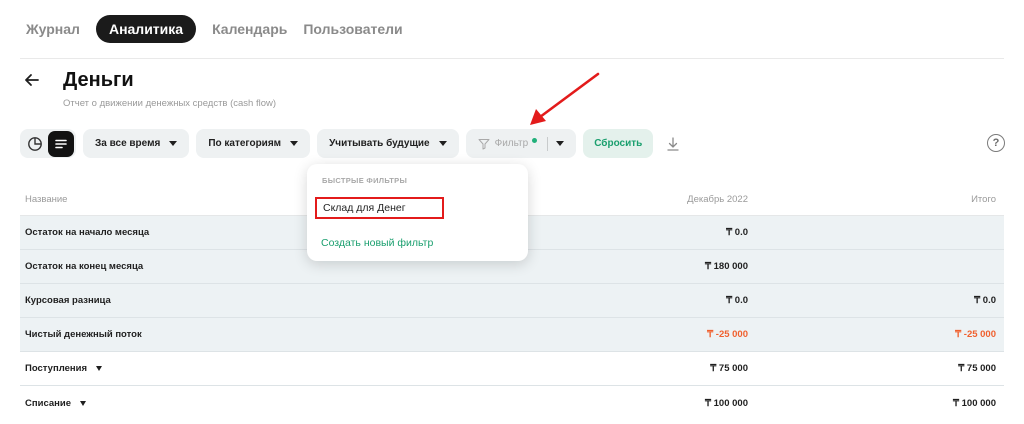 Image resolution: width=1024 pixels, height=424 pixels. Describe the element at coordinates (379, 143) in the screenshot. I see `future-label: Учитывать будущие` at that location.